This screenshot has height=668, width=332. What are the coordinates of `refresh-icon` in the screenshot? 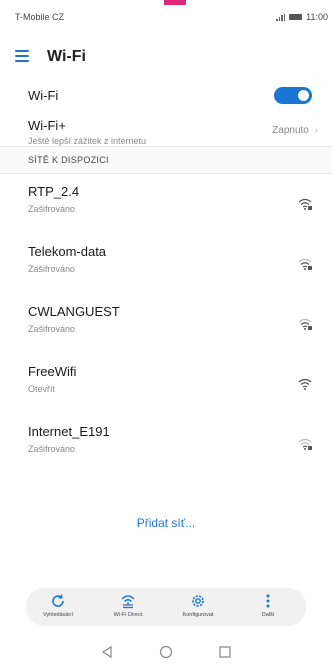 It's located at (58, 600).